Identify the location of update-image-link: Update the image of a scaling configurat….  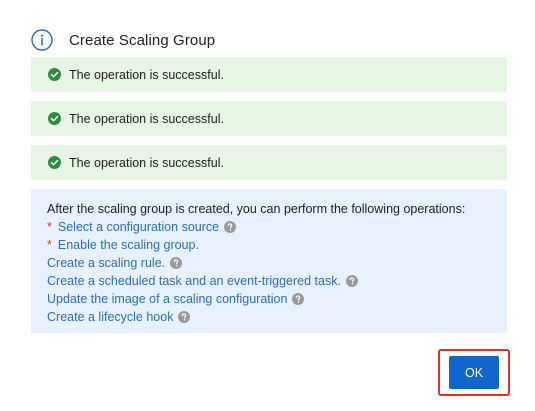
(167, 299).